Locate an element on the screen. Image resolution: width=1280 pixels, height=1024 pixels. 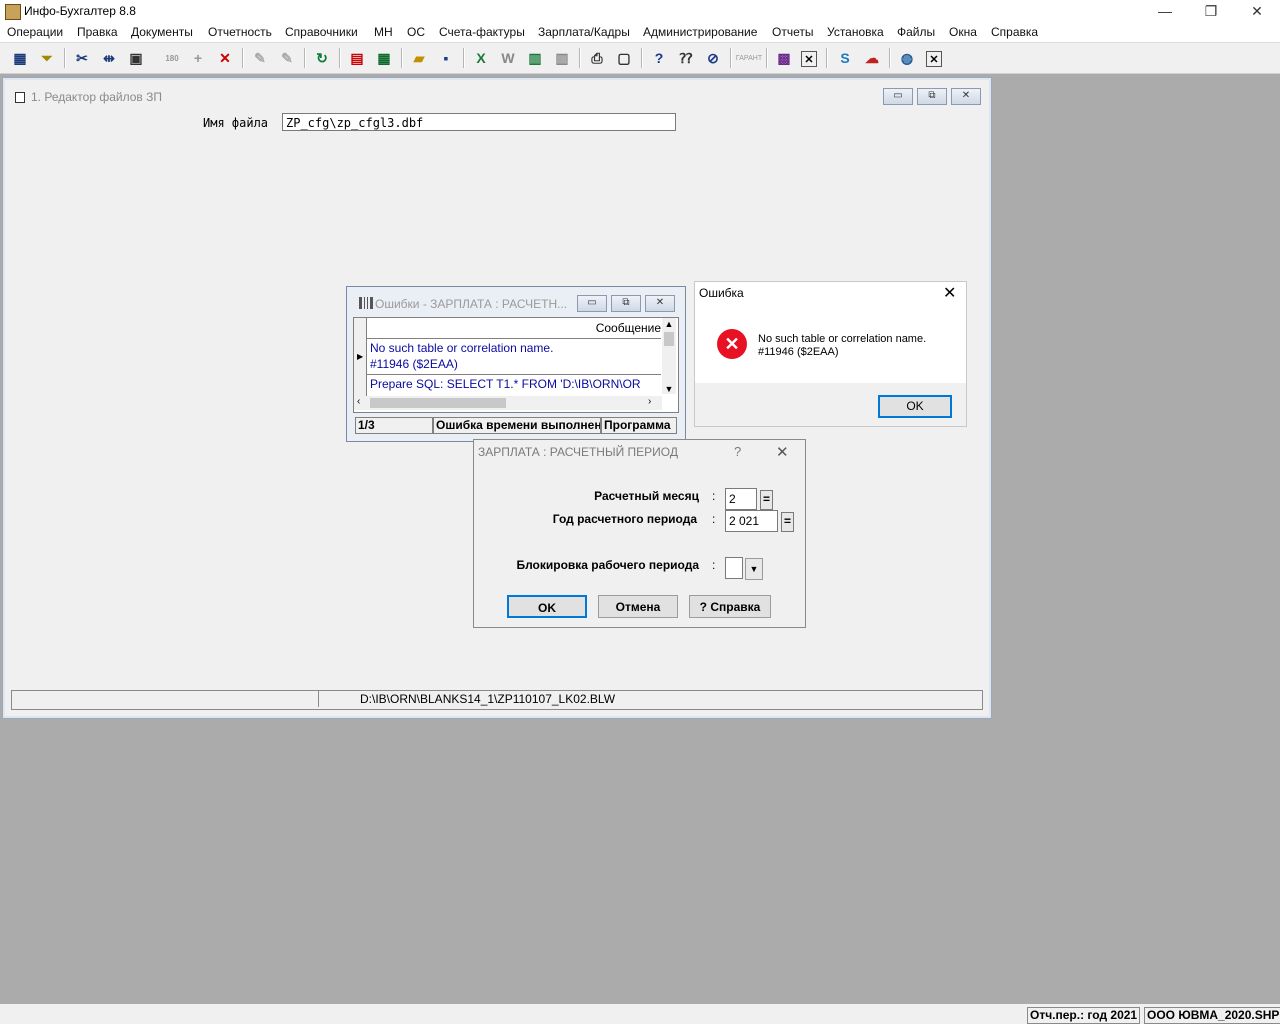
scroll-thumb-vertical is located at coordinates (669, 339).